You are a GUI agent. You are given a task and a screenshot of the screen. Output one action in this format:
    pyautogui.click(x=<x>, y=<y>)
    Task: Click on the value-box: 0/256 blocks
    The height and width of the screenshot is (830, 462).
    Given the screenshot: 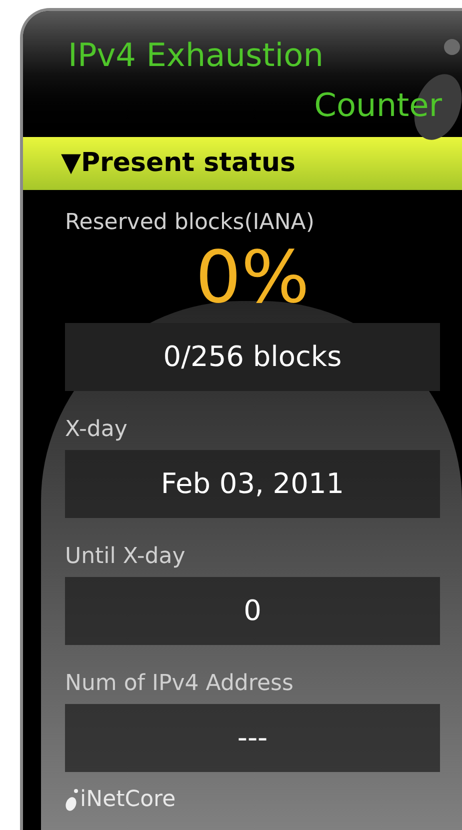 What is the action you would take?
    pyautogui.click(x=252, y=357)
    